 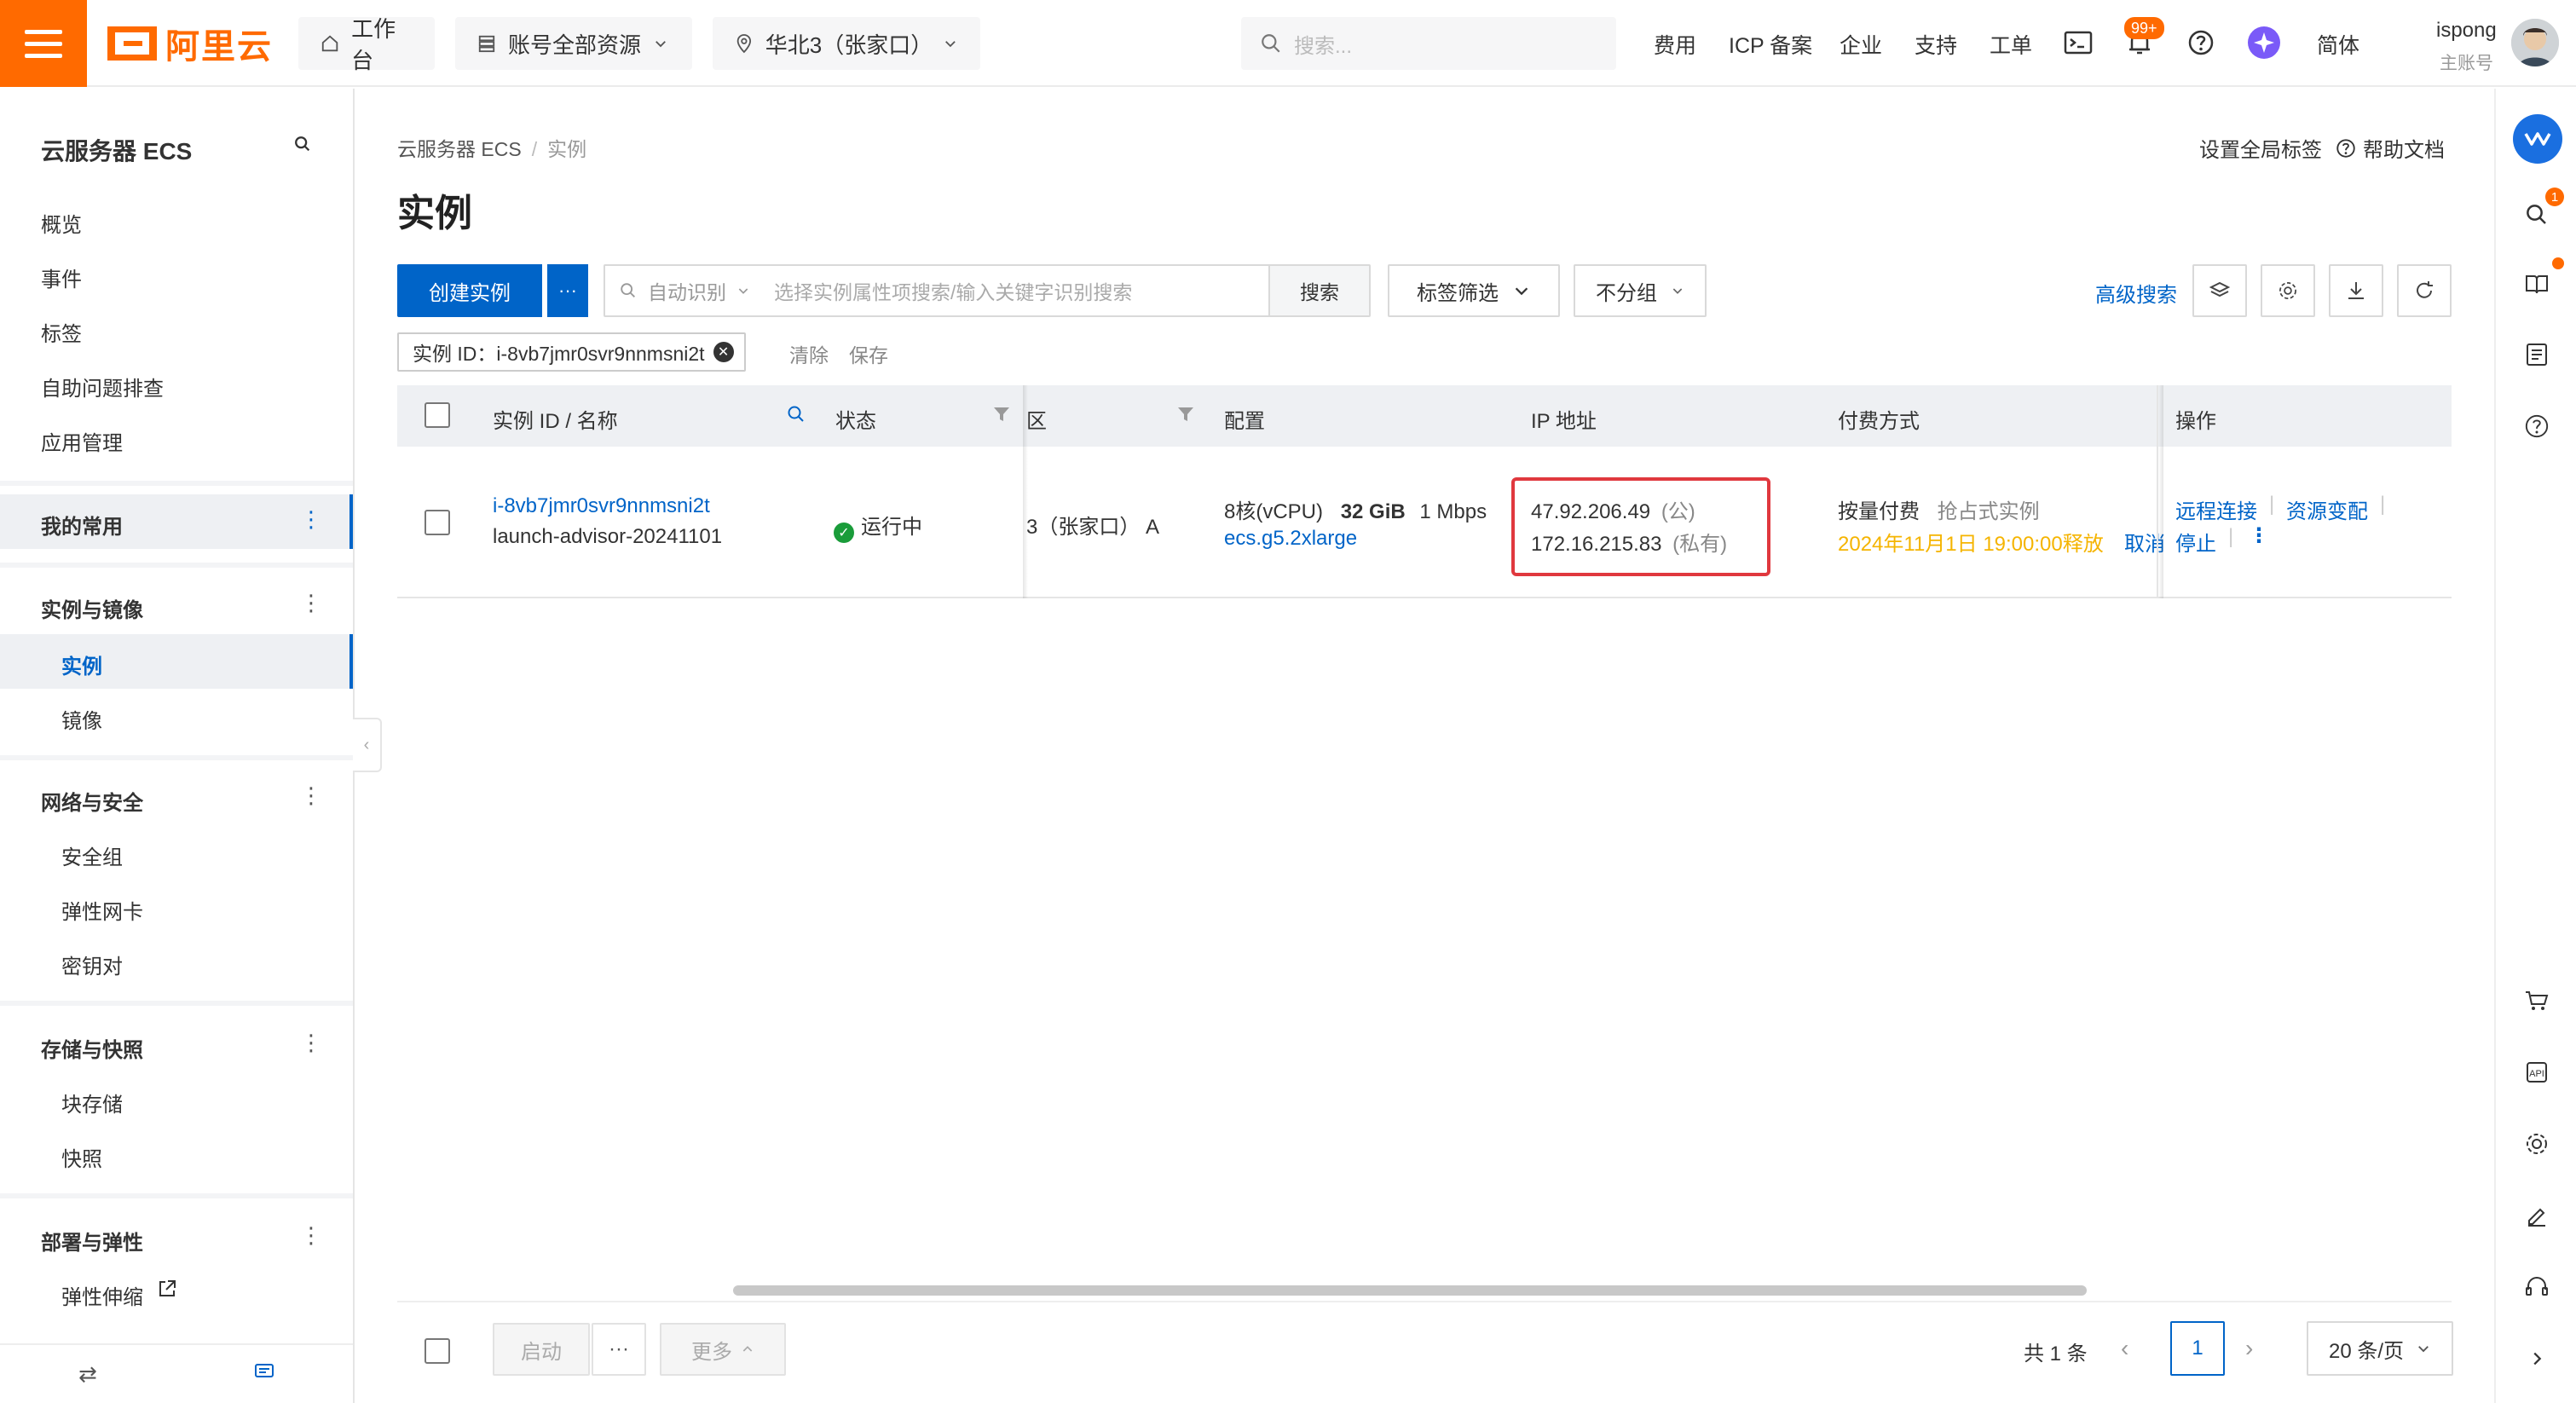 I want to click on region-selector: 华北3（张家口）, so click(x=846, y=44).